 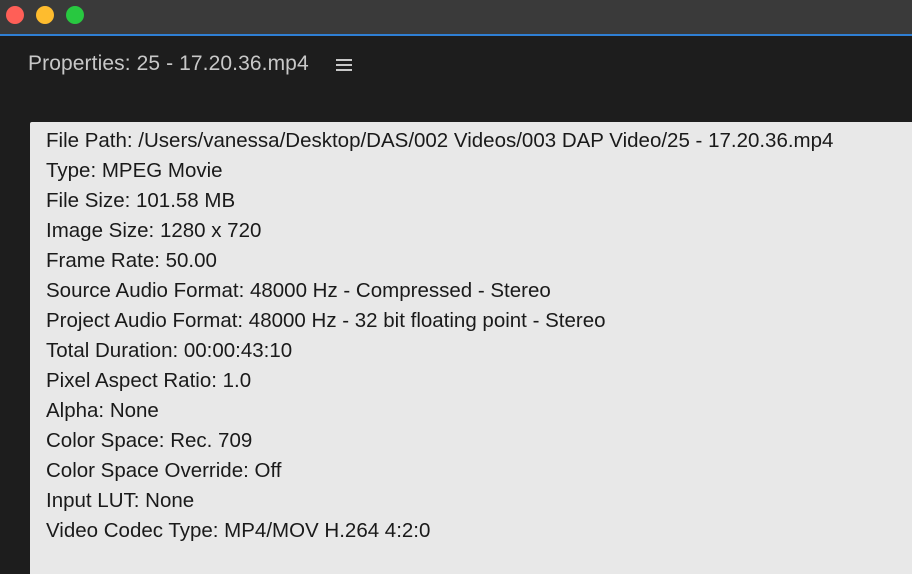 What do you see at coordinates (120, 500) in the screenshot?
I see `property-input-lut: Input LUT: None` at bounding box center [120, 500].